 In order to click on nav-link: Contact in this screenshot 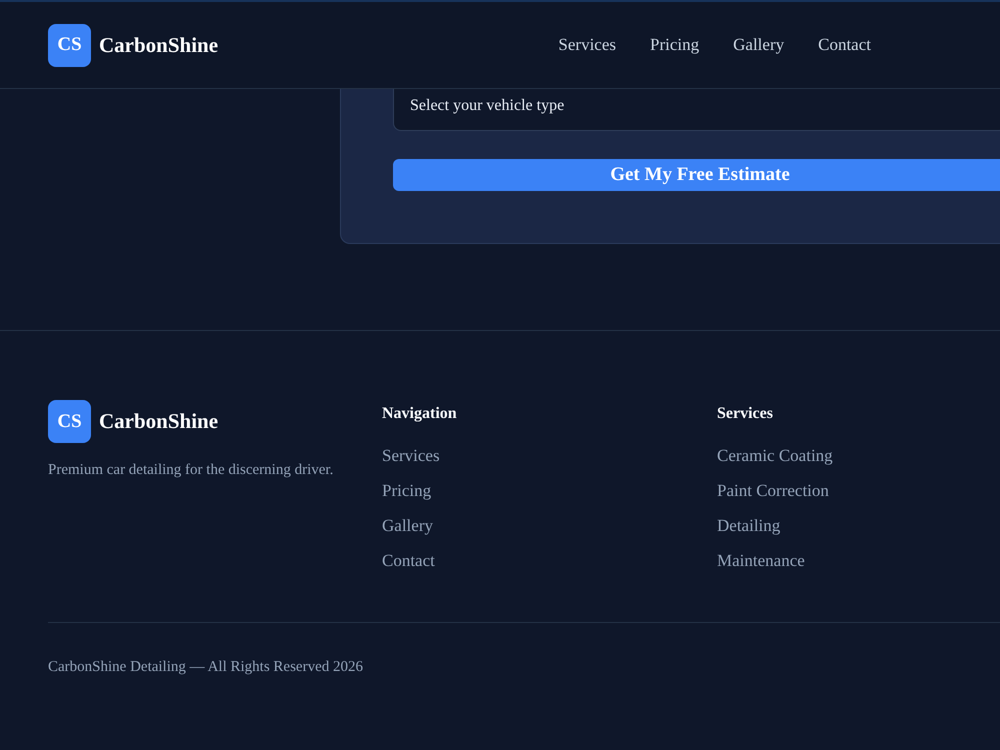, I will do `click(844, 45)`.